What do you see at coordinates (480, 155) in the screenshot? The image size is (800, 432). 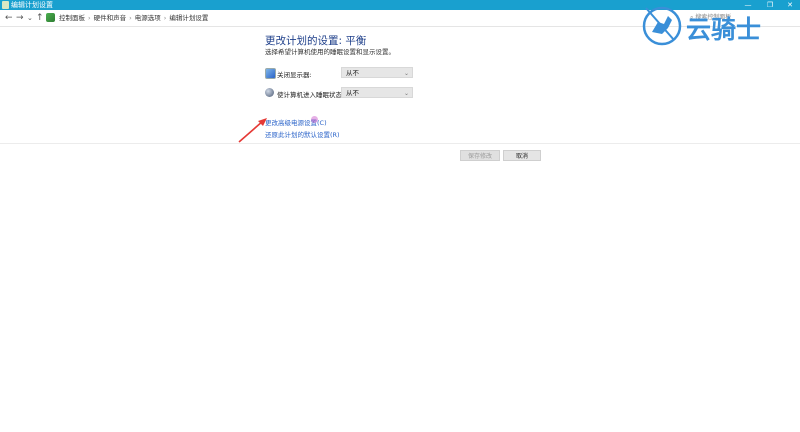 I see `save-changes-button: 保存修改` at bounding box center [480, 155].